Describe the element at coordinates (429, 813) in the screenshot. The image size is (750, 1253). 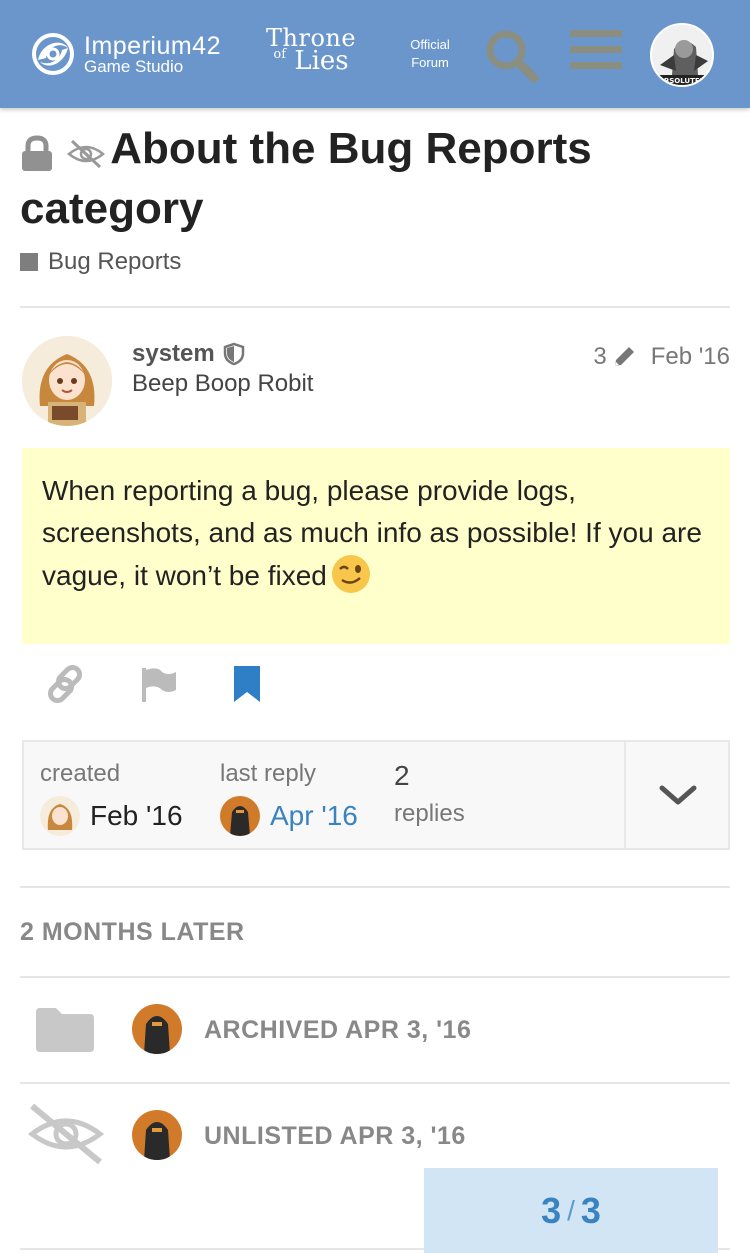
I see `replies-label: replies` at that location.